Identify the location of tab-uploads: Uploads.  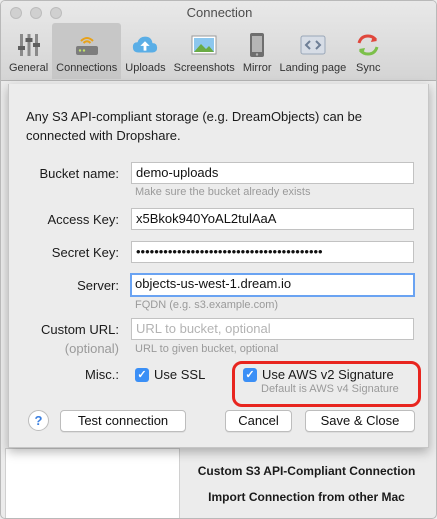
(145, 51).